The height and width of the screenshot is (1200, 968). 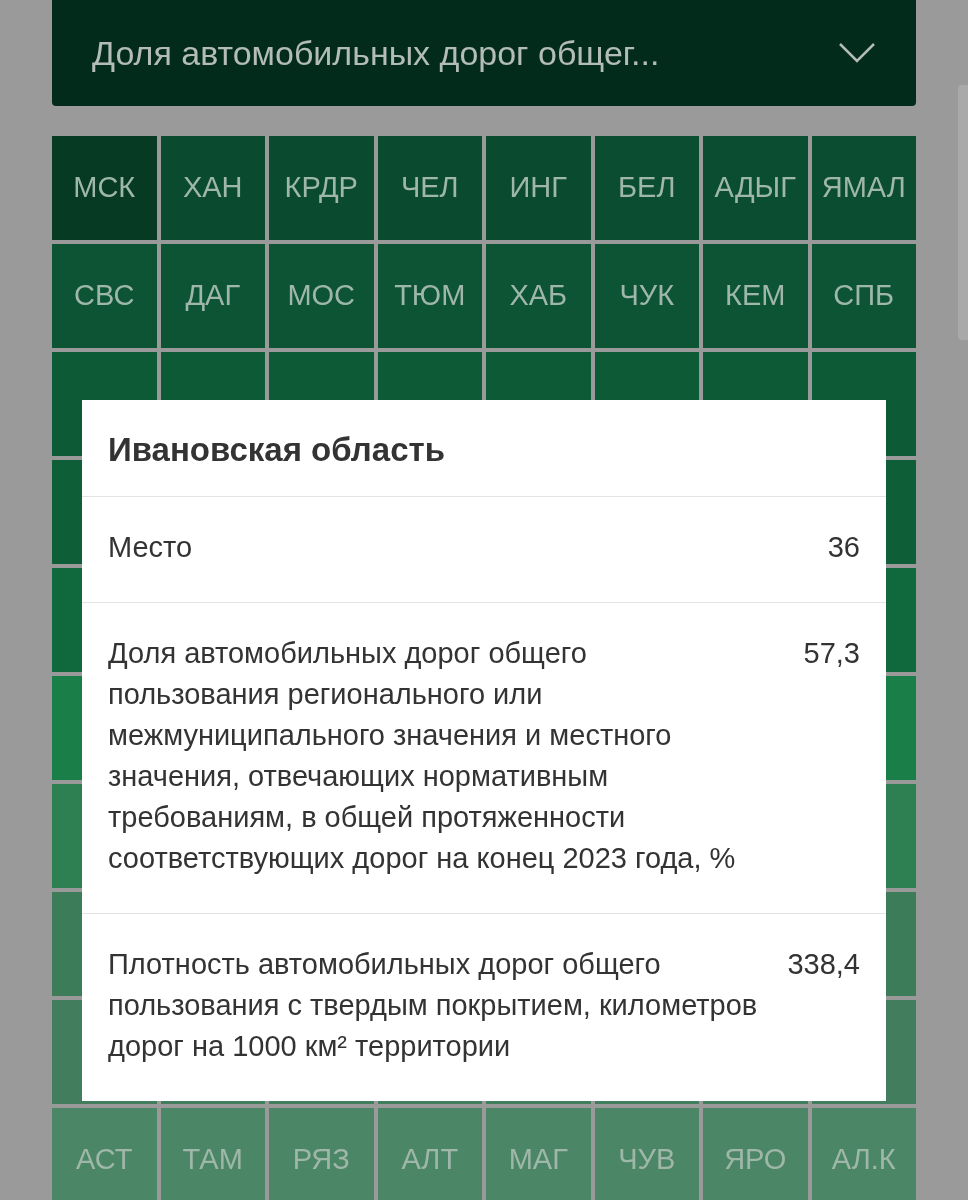 I want to click on indicator-value: 36, so click(x=843, y=547).